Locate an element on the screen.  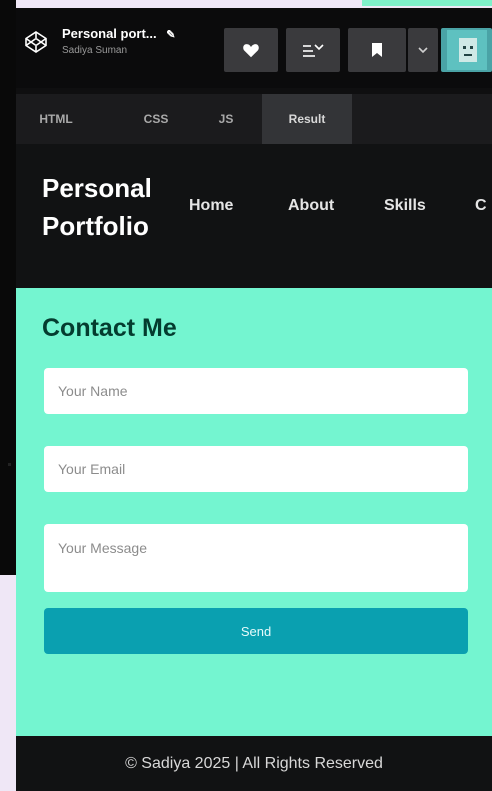
chevron-down-icon is located at coordinates (423, 50).